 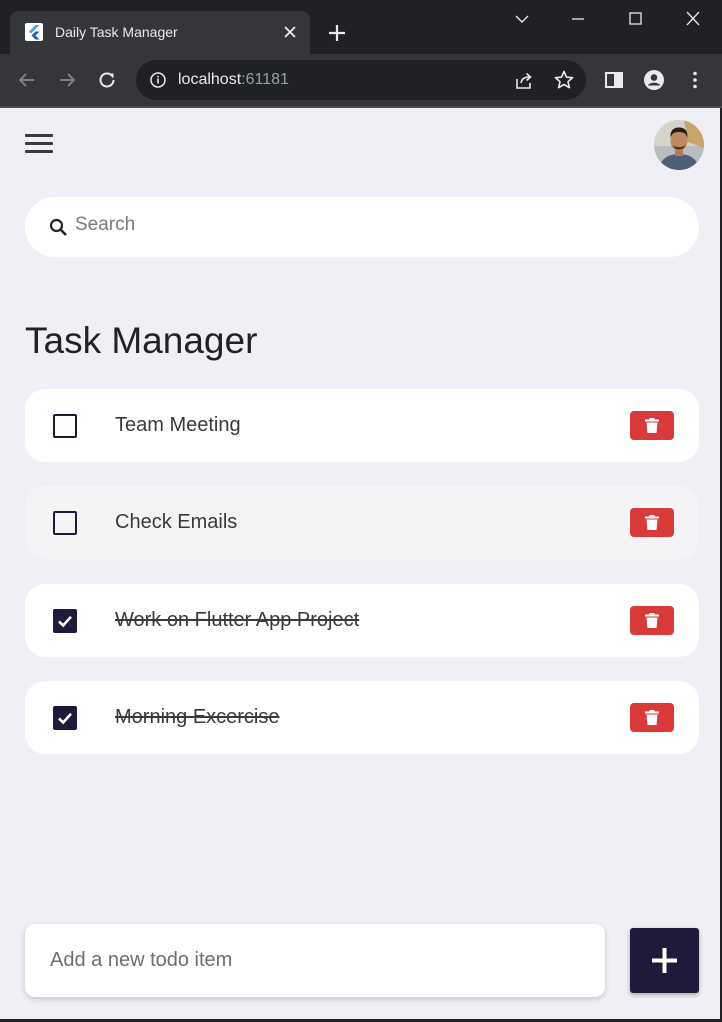 I want to click on task-item: Check Emails, so click(x=362, y=522).